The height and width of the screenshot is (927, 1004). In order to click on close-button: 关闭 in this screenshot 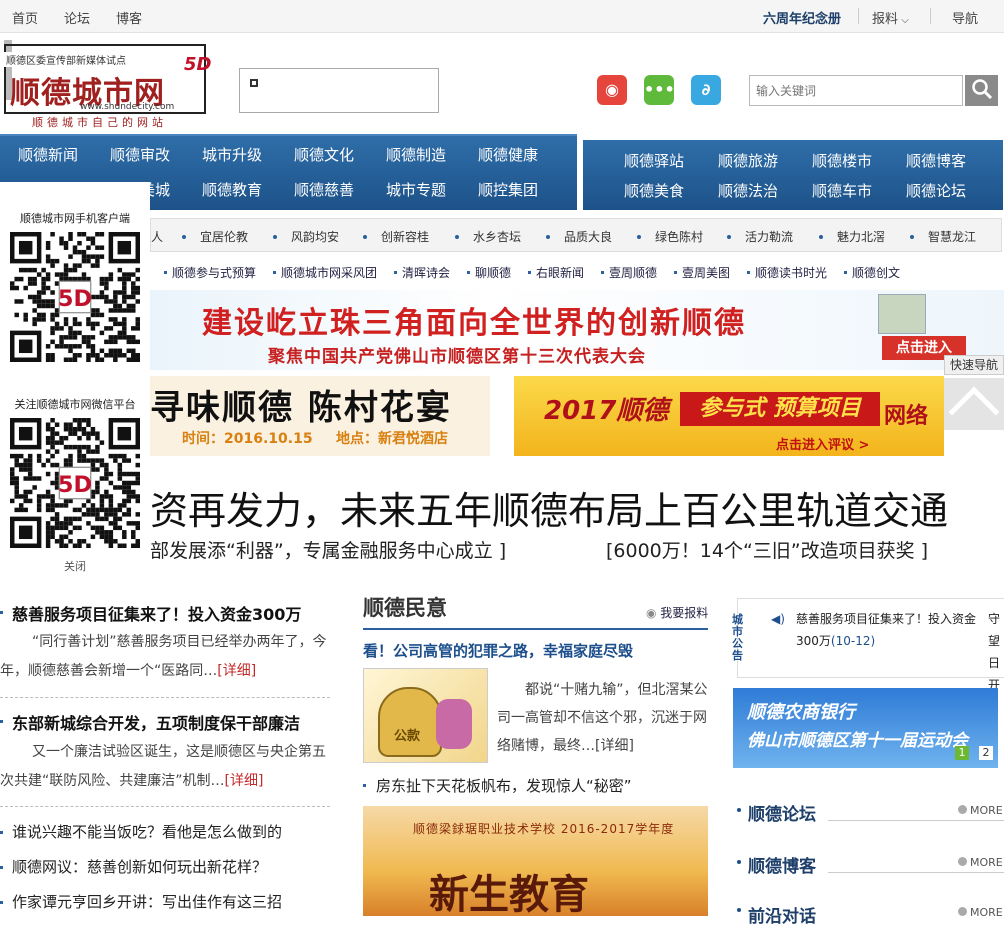, I will do `click(75, 566)`.